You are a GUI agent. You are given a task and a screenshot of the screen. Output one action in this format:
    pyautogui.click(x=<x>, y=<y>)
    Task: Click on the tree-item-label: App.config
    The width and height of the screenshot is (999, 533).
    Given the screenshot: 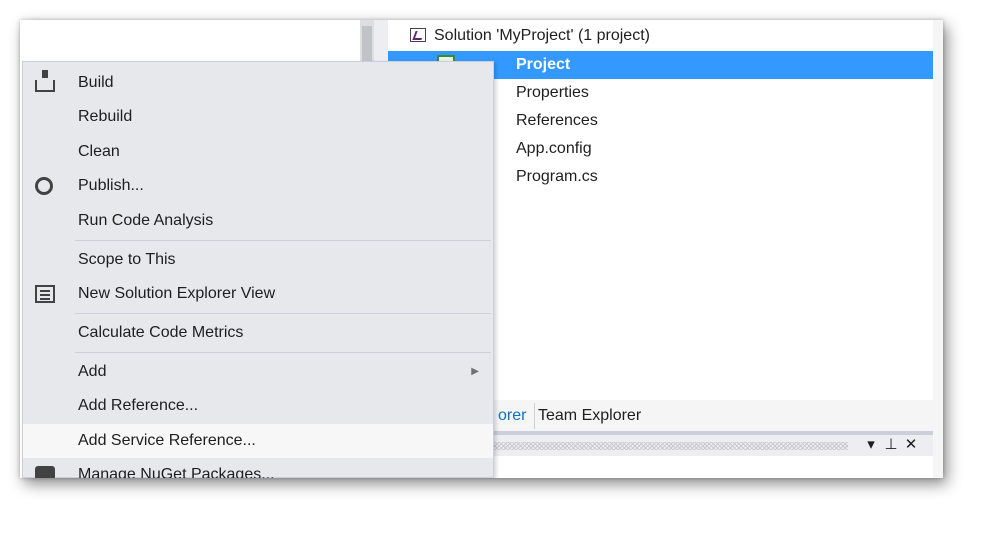 What is the action you would take?
    pyautogui.click(x=554, y=148)
    